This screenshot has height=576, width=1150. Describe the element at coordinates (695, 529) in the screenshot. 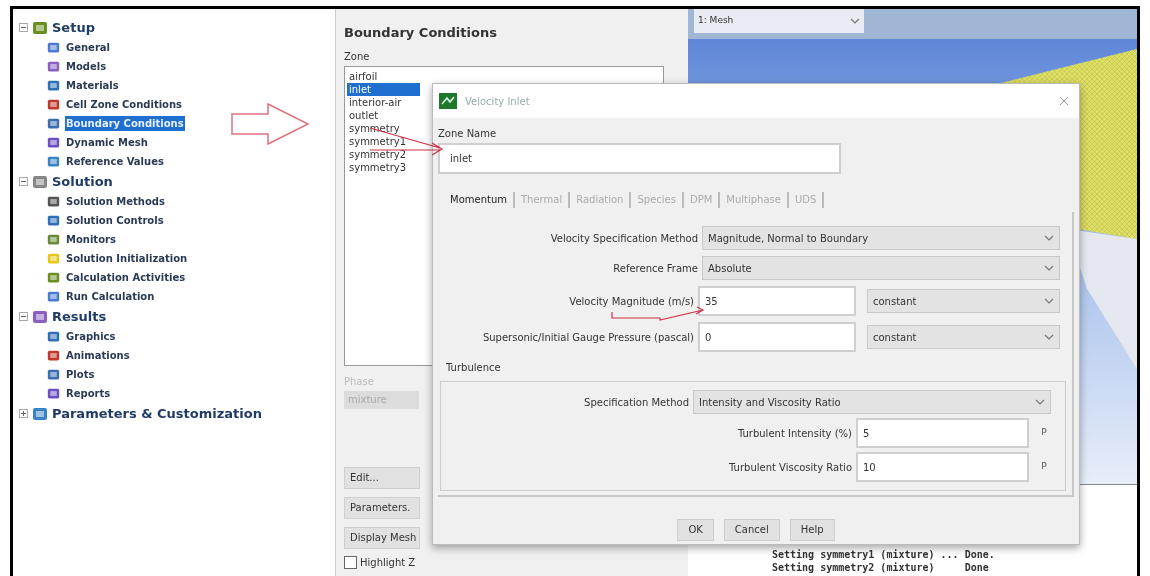

I see `dialog-button: OK` at that location.